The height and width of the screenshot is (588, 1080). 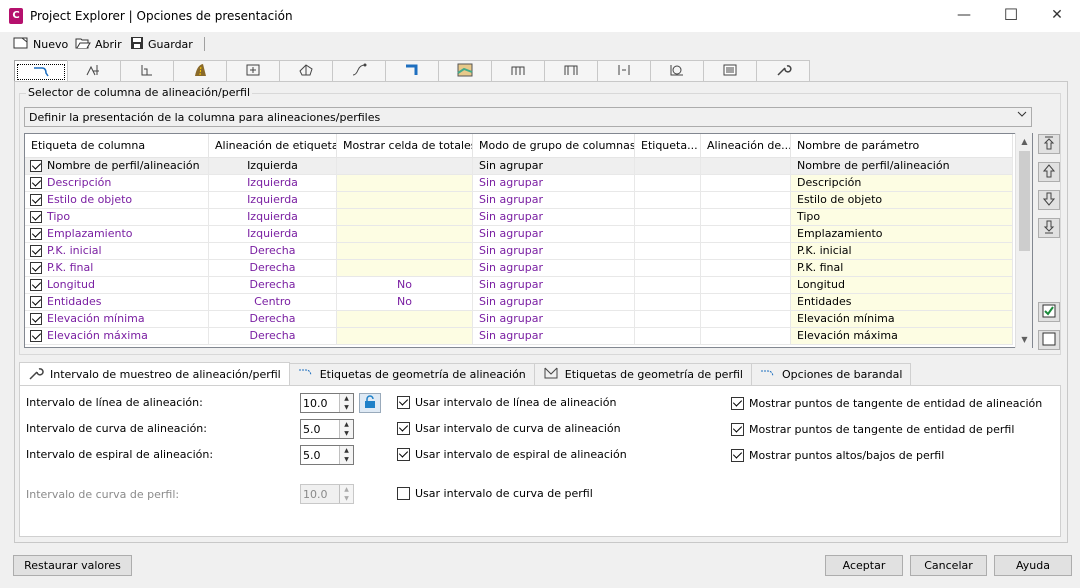 I want to click on column-header-label: Etiqueta de columna, so click(x=117, y=146).